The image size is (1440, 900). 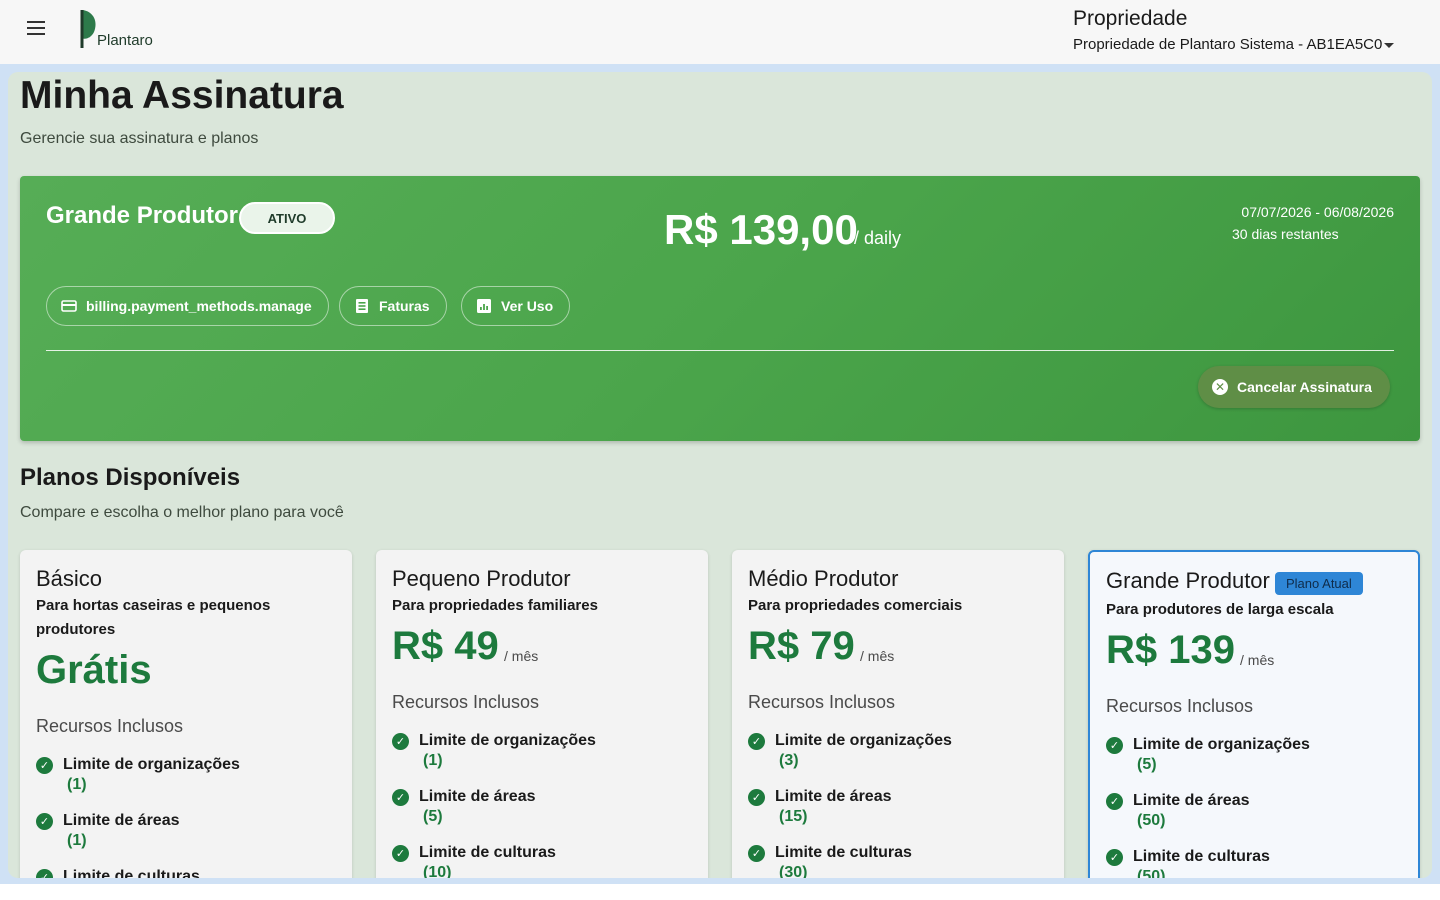 What do you see at coordinates (527, 306) in the screenshot?
I see `view-usage-label: Ver Uso` at bounding box center [527, 306].